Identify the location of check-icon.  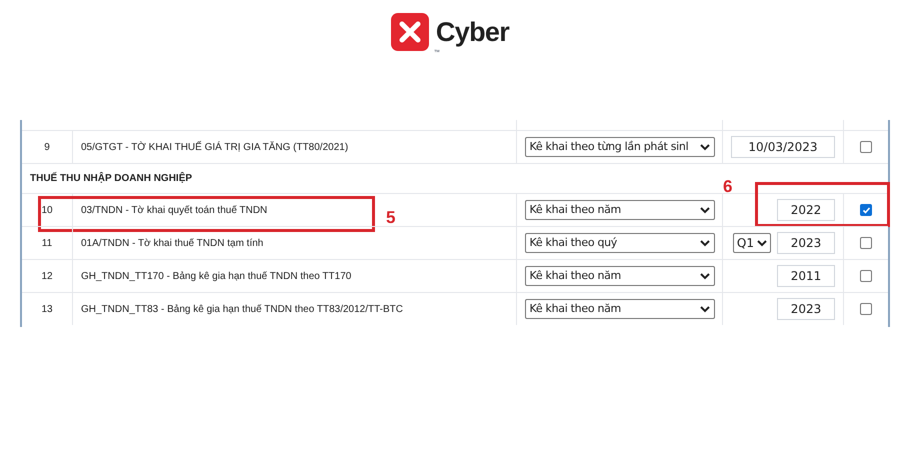
(866, 210).